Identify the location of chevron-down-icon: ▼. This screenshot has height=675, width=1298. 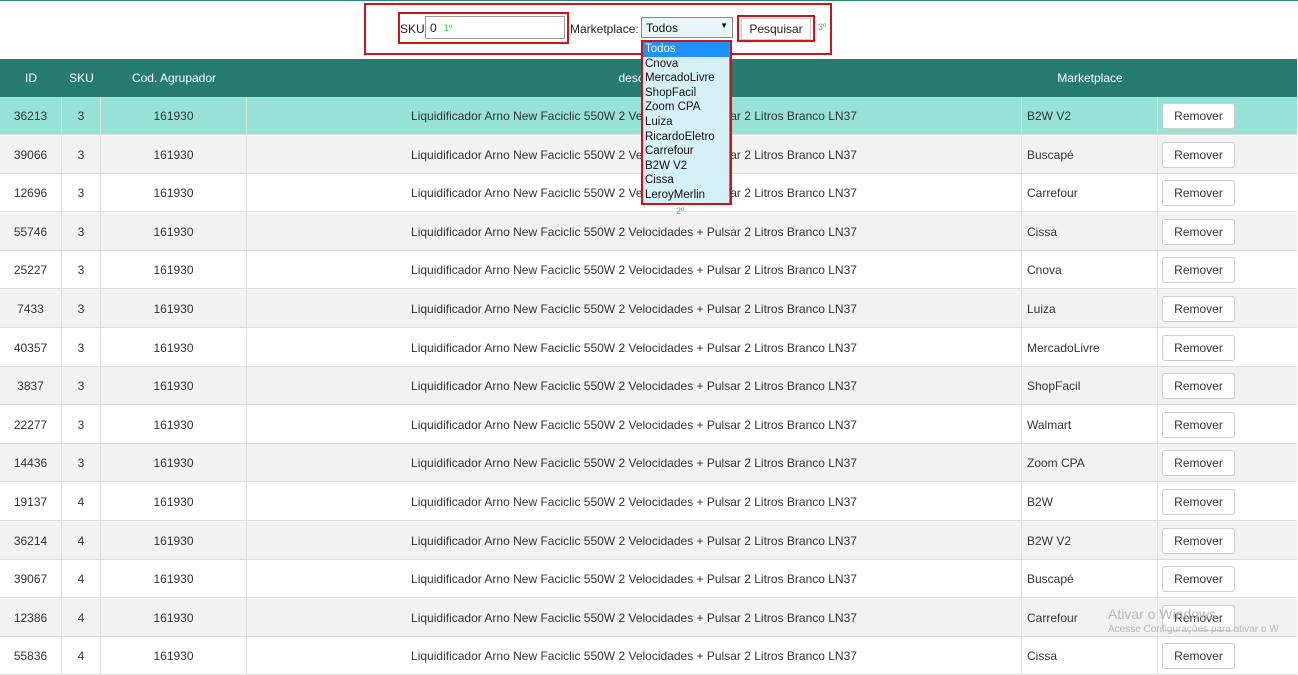
(724, 25).